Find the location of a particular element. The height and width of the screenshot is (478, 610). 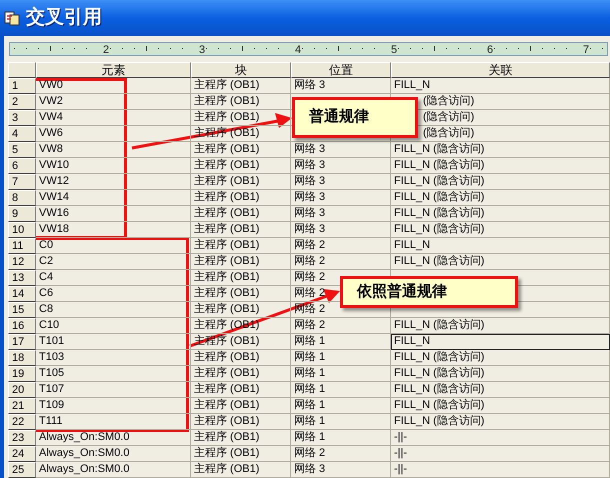

ruler-label: 2 is located at coordinates (106, 49).